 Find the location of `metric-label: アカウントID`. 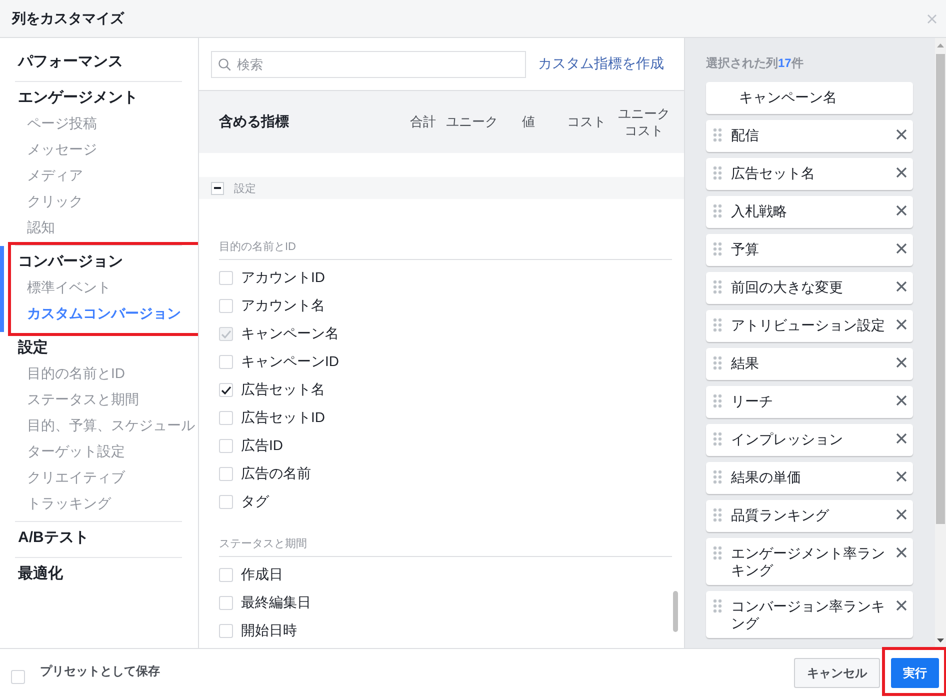

metric-label: アカウントID is located at coordinates (283, 278).